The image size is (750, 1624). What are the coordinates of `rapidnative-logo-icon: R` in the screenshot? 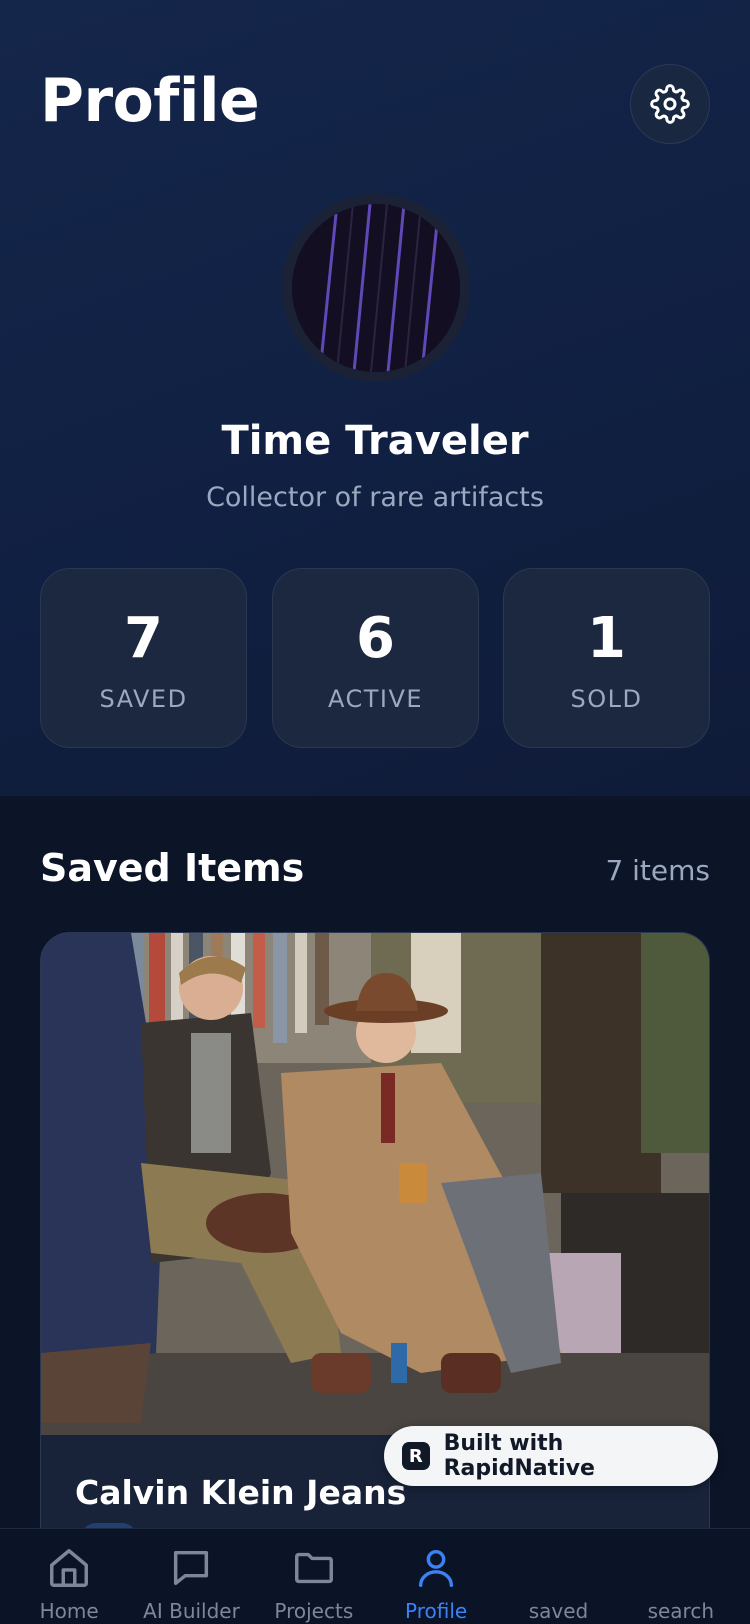 It's located at (416, 1456).